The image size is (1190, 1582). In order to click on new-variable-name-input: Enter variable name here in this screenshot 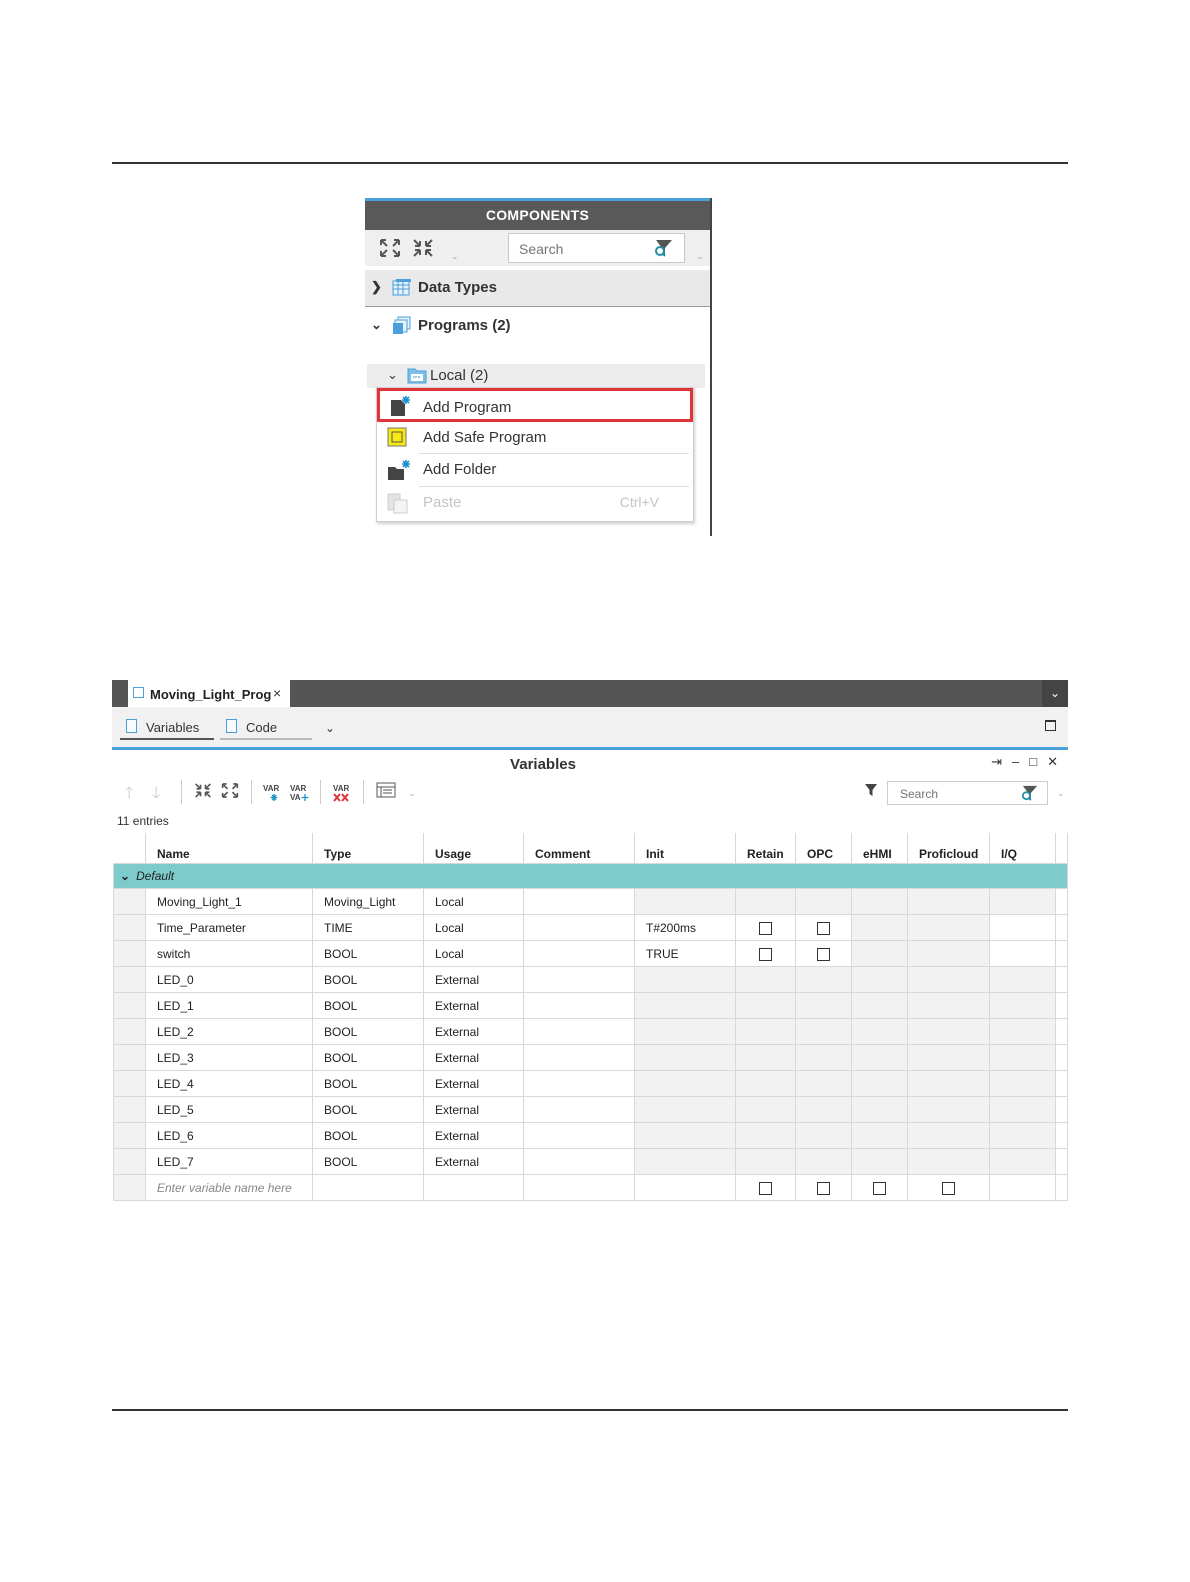, I will do `click(229, 1187)`.